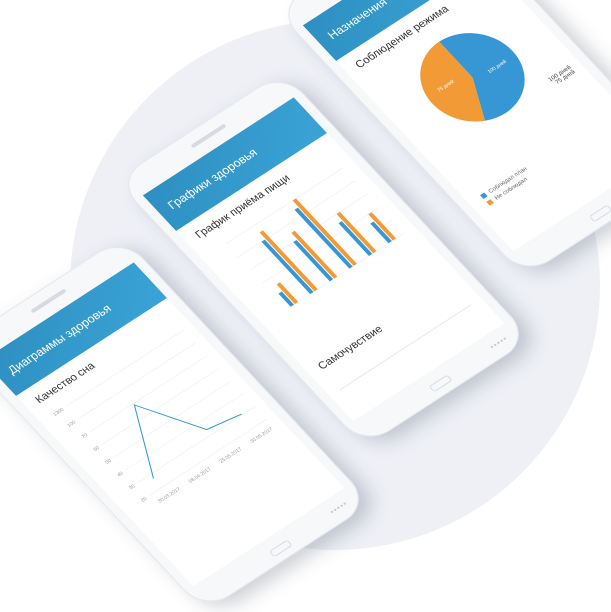 The image size is (611, 612). I want to click on x-tick: 30.03.2017, so click(169, 495).